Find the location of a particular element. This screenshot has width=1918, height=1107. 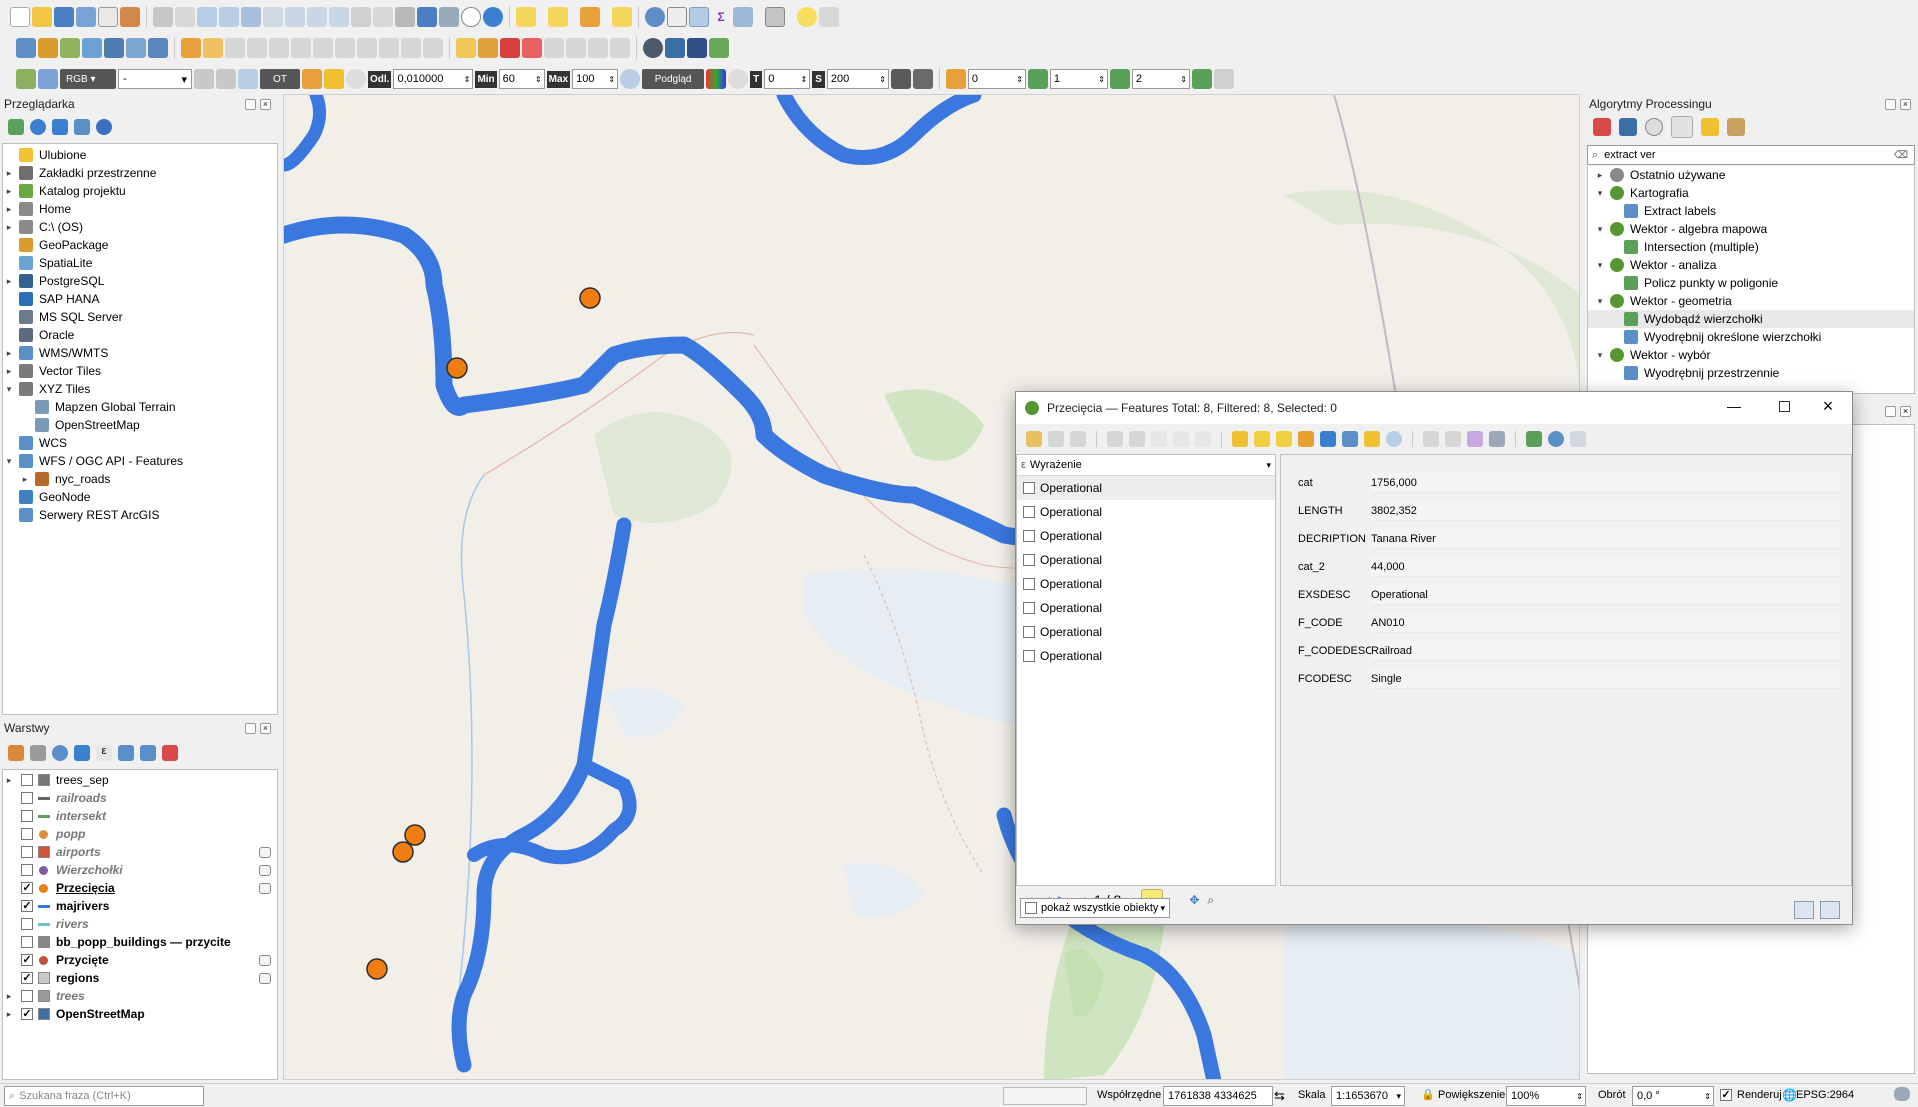

browser-item: MS SQL Server is located at coordinates (140, 317).